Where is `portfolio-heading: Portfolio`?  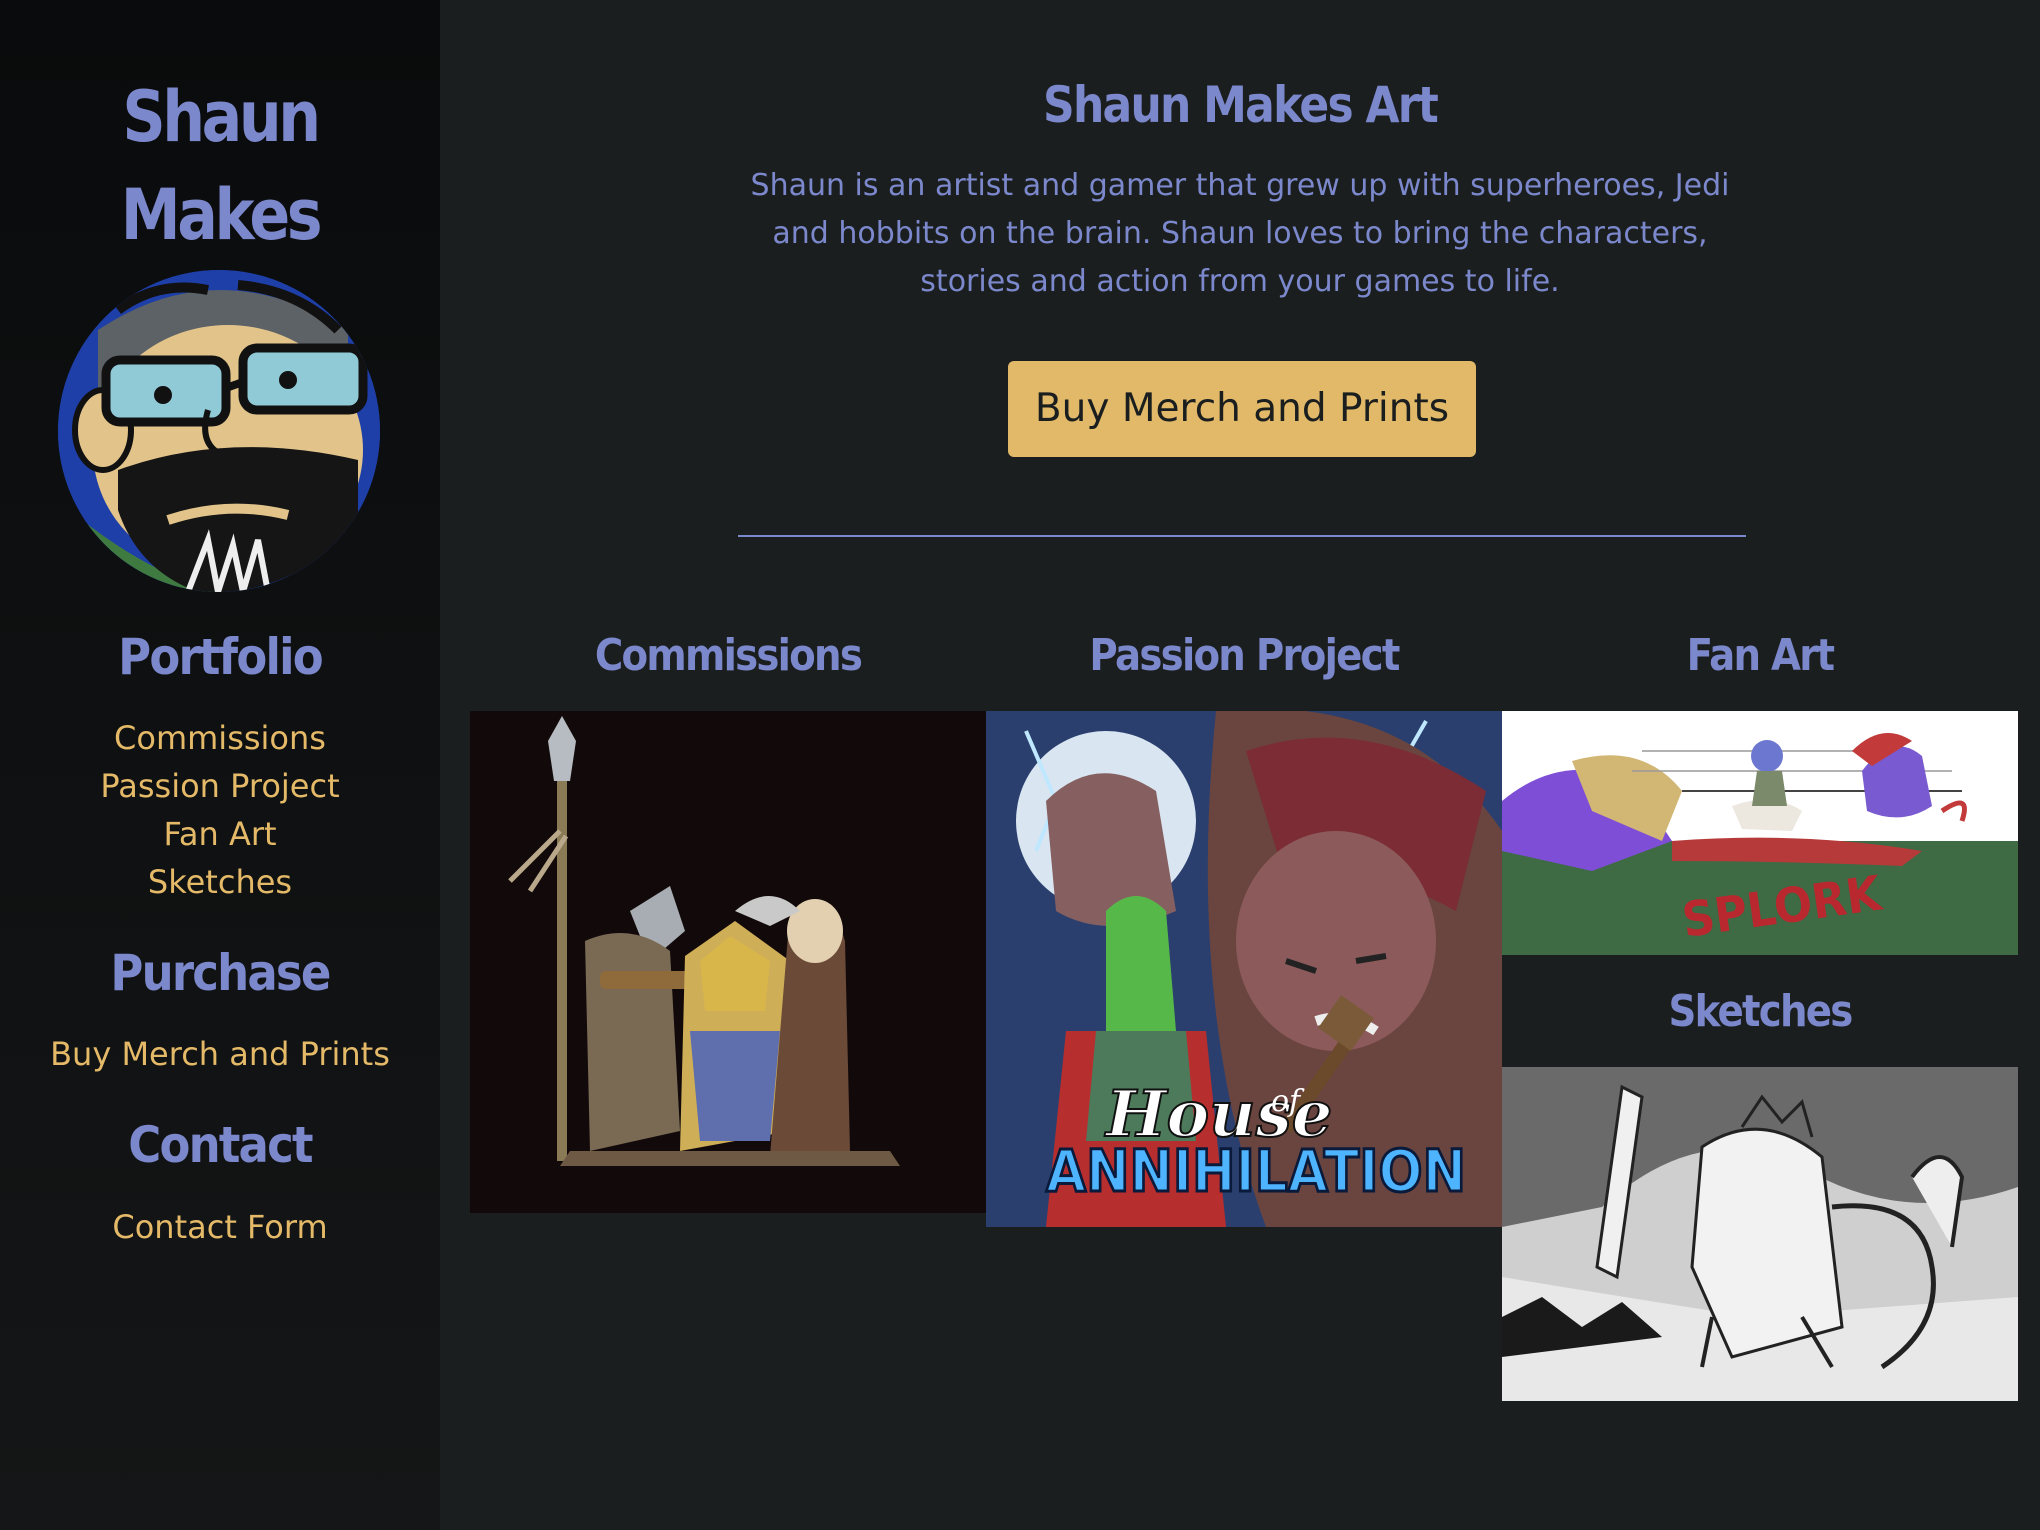 portfolio-heading: Portfolio is located at coordinates (220, 657).